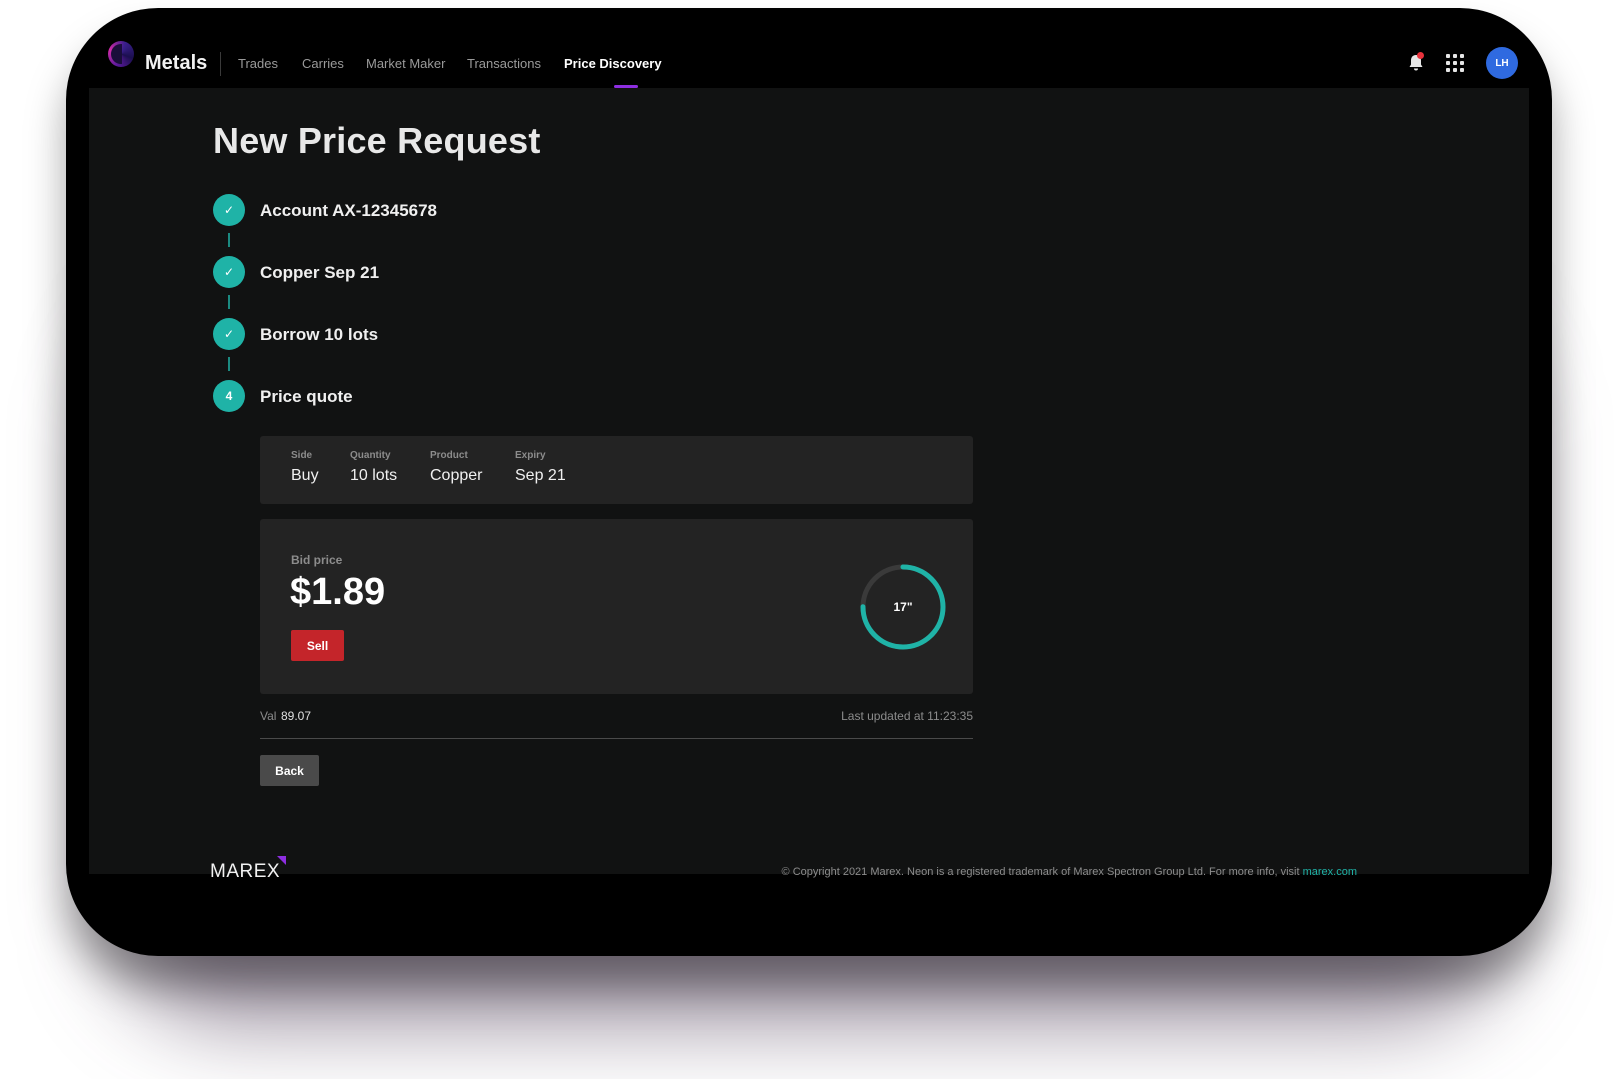 This screenshot has height=1079, width=1618. What do you see at coordinates (449, 455) in the screenshot?
I see `summary-product-label: Product` at bounding box center [449, 455].